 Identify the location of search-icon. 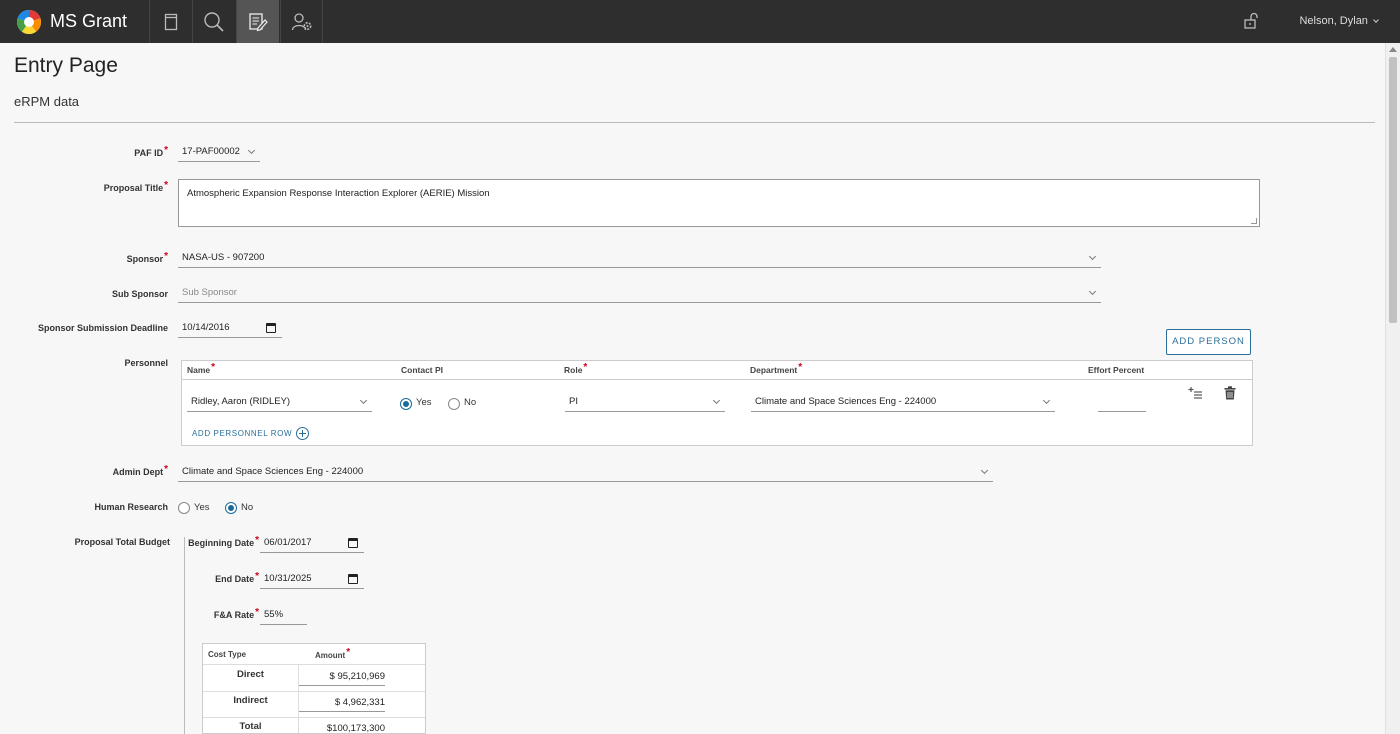
(214, 21).